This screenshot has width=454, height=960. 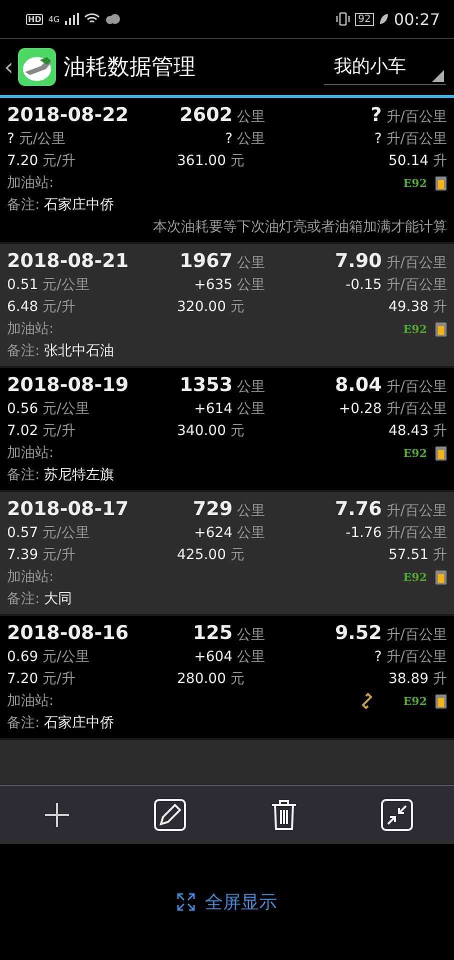 What do you see at coordinates (221, 386) in the screenshot?
I see `odometer-reading: 1353 公里` at bounding box center [221, 386].